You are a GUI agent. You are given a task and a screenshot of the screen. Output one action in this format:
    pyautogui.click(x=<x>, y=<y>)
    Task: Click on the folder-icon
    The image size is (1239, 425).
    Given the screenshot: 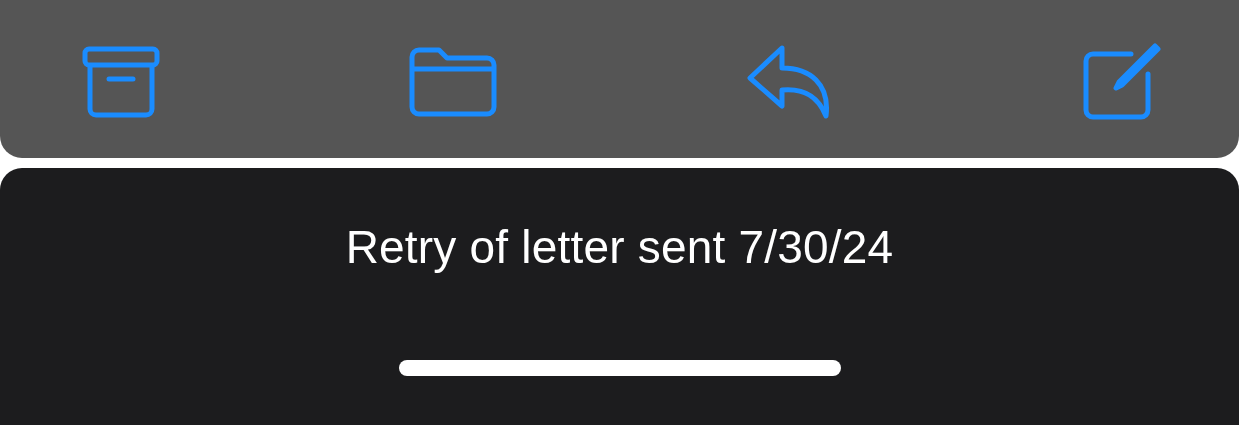 What is the action you would take?
    pyautogui.click(x=453, y=82)
    